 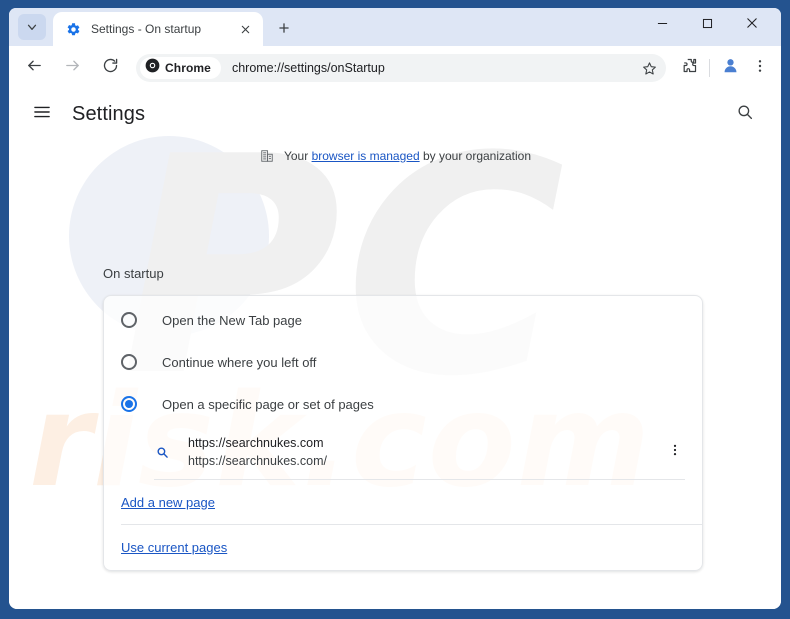 What do you see at coordinates (366, 156) in the screenshot?
I see `managed-notice-link: browser is managed` at bounding box center [366, 156].